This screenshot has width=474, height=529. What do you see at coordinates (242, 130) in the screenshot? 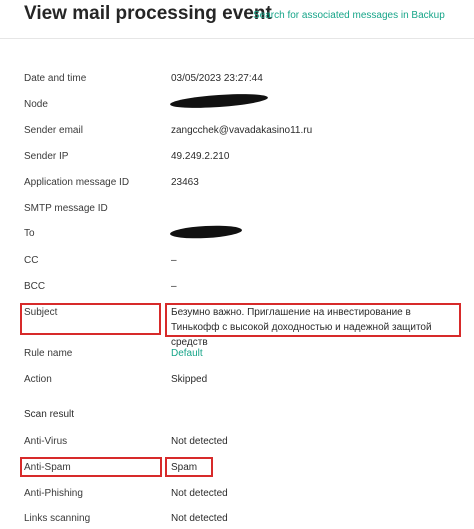
I see `sender-email-value: zangcchek@vavadakasino11.ru` at bounding box center [242, 130].